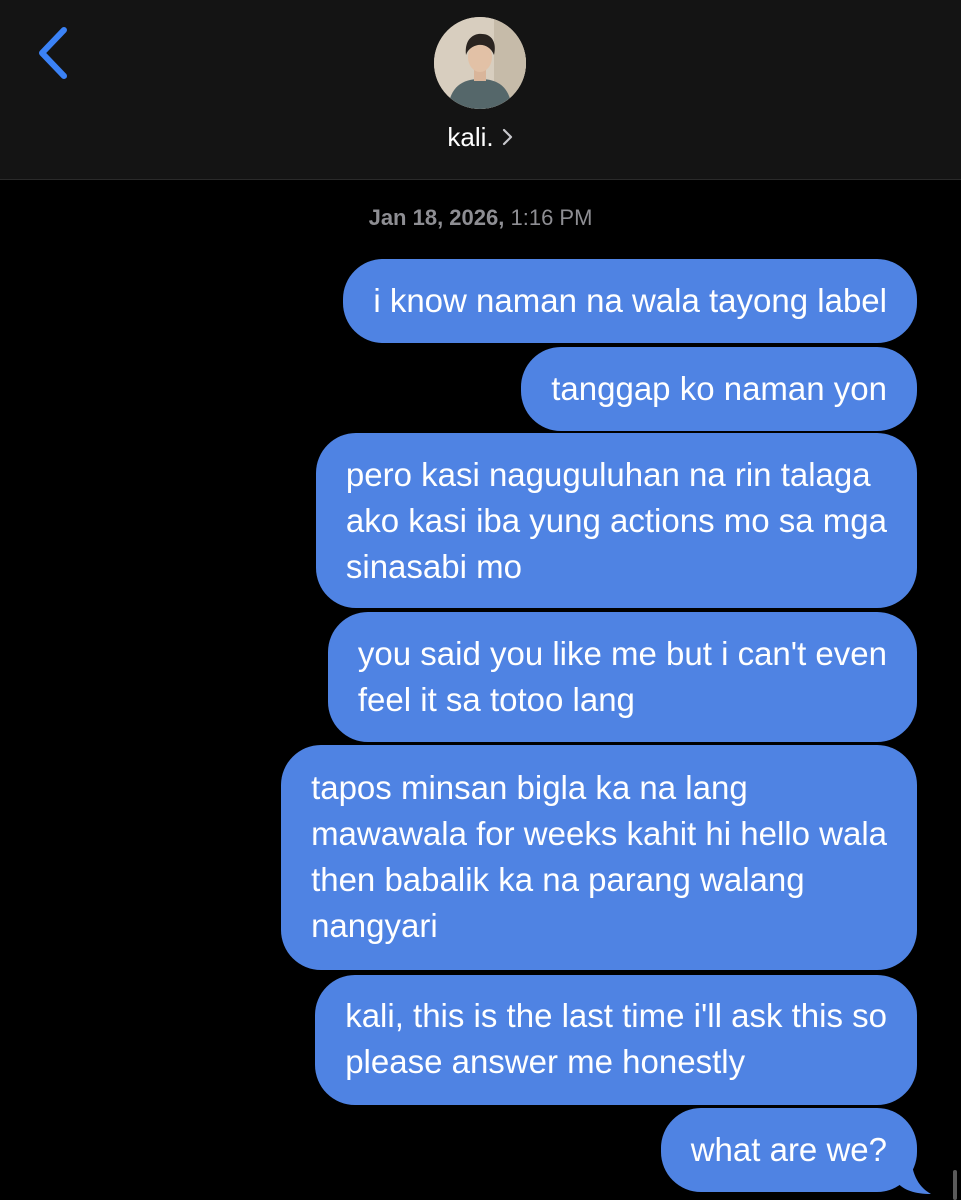 The width and height of the screenshot is (961, 1200). I want to click on message-timestamp: Jan 18, 2026, 1:16 PM, so click(480, 218).